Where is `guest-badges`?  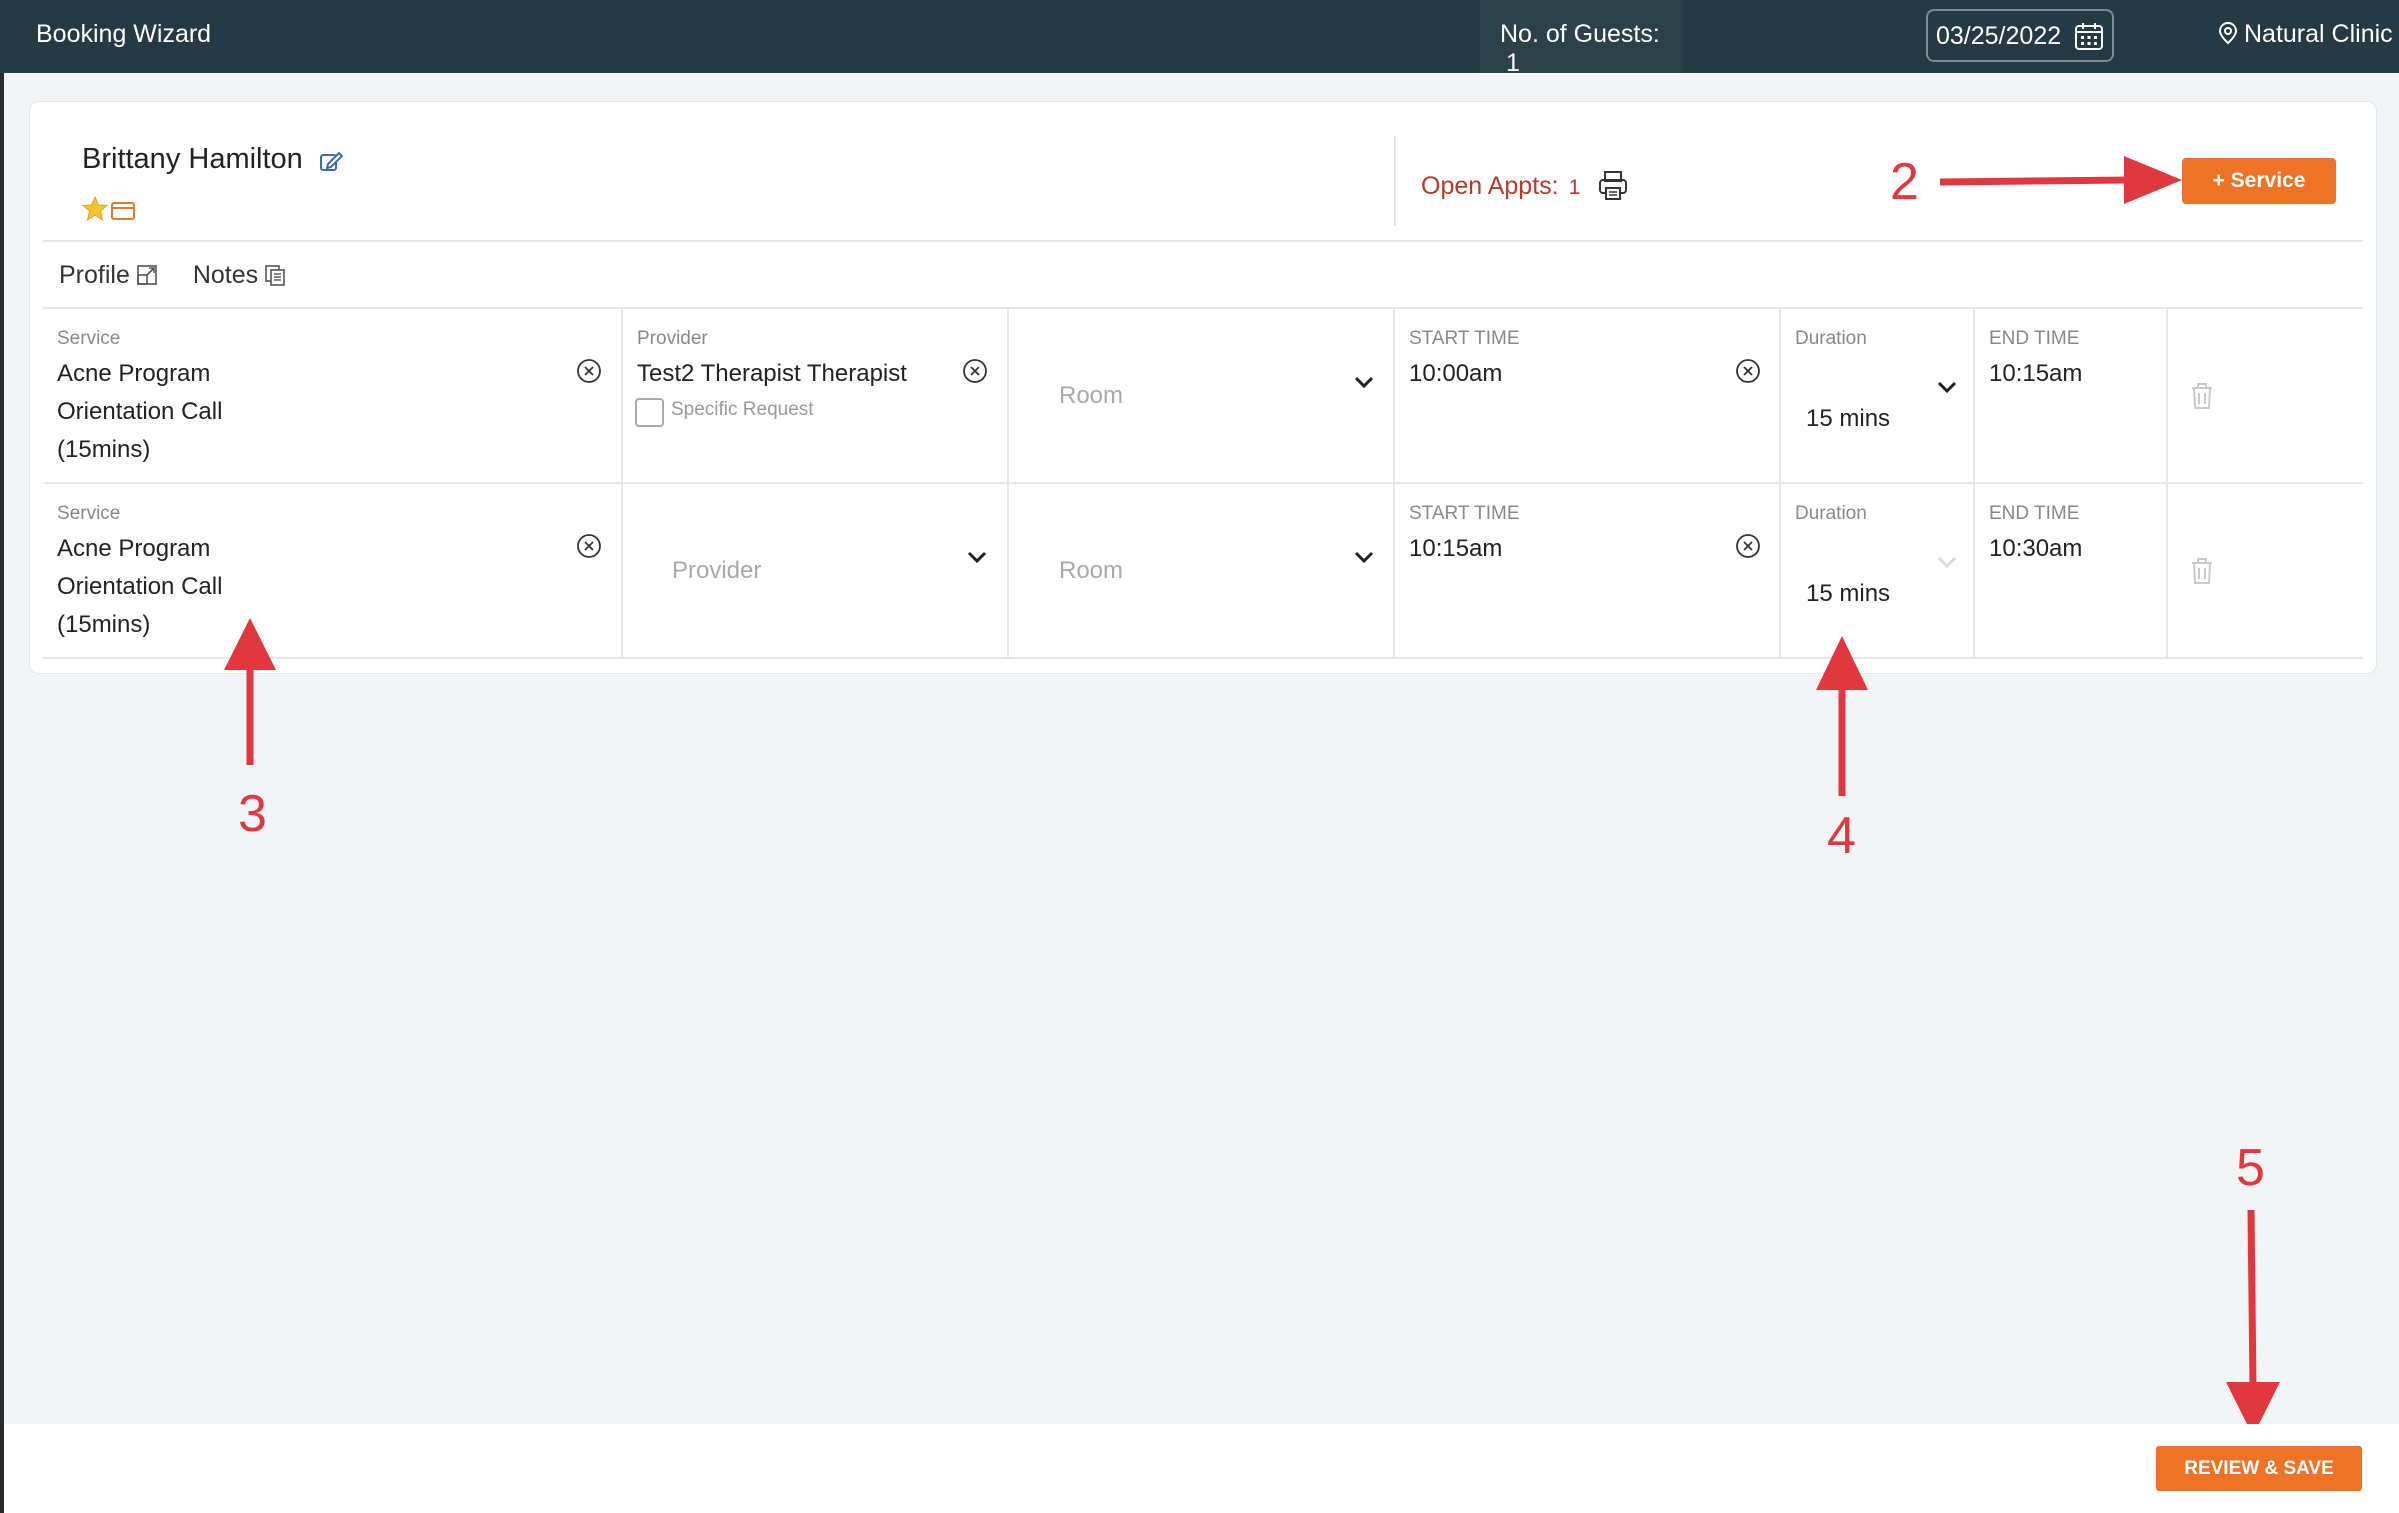 guest-badges is located at coordinates (108, 211).